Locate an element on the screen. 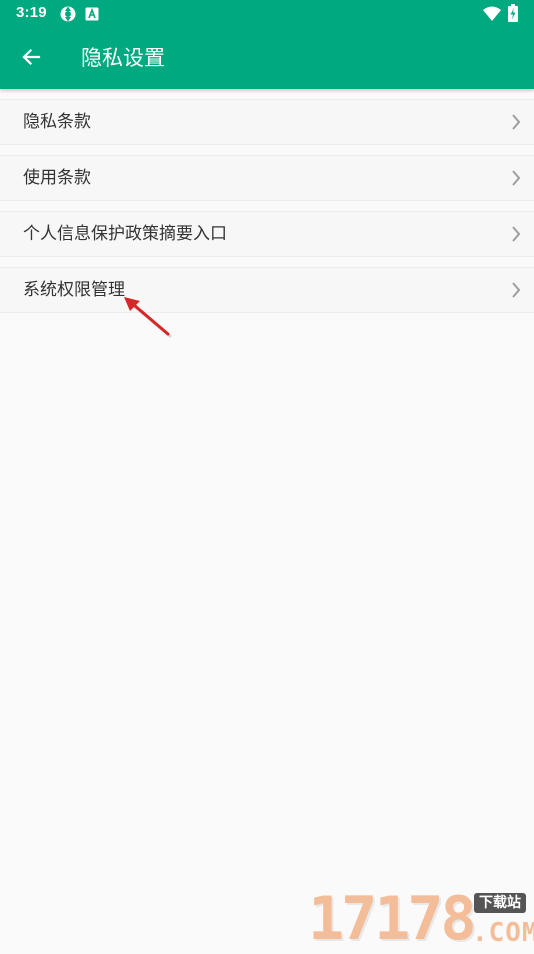 This screenshot has width=534, height=954. battery-charging-icon is located at coordinates (513, 15).